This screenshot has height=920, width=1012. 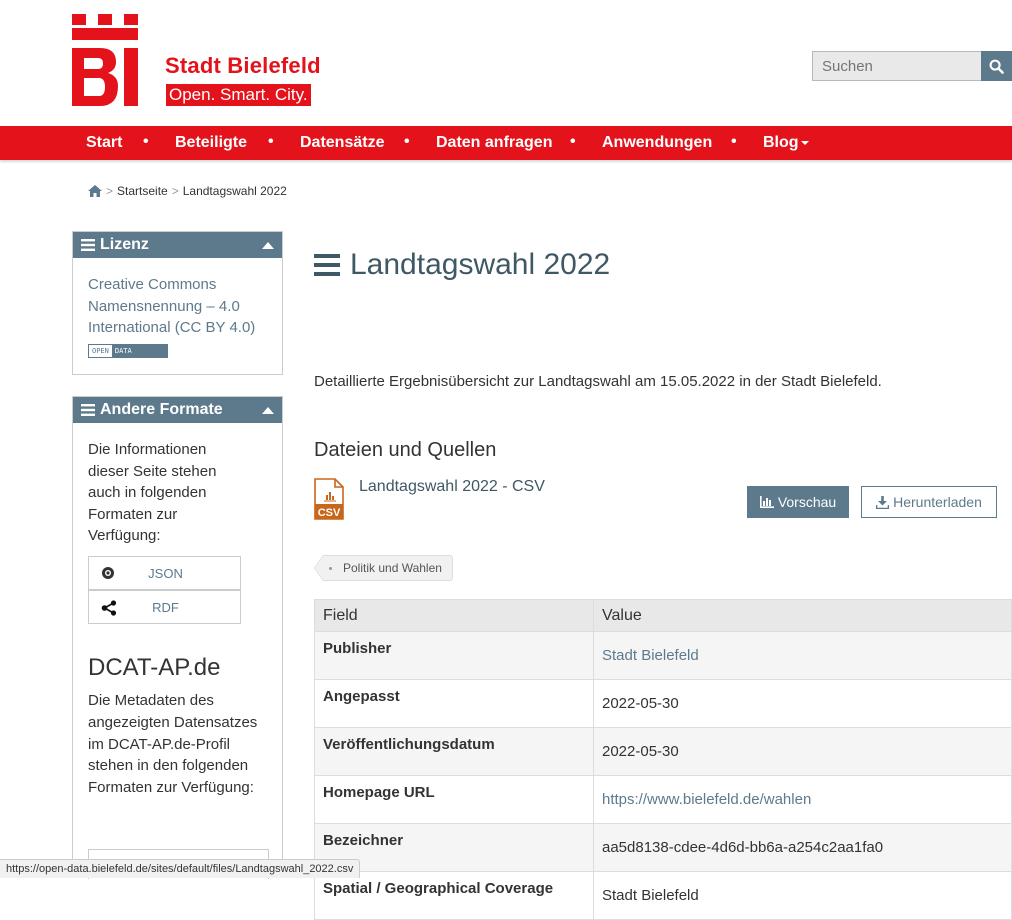 What do you see at coordinates (142, 191) in the screenshot?
I see `breadcrumb-startseite: Startseite` at bounding box center [142, 191].